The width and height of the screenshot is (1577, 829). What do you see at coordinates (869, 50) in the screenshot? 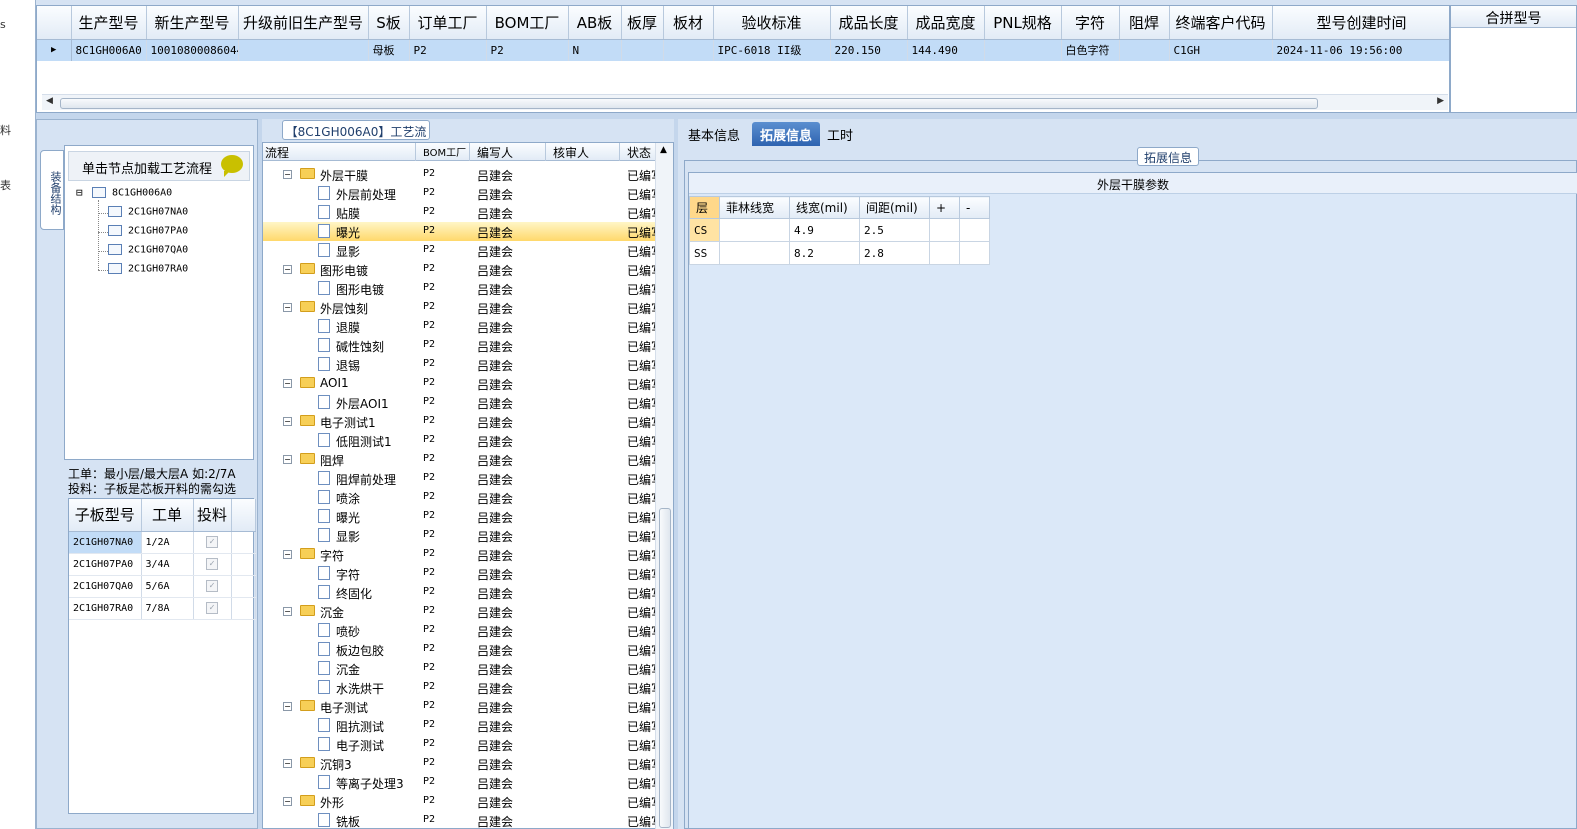
I see `table-cell: 220.150` at bounding box center [869, 50].